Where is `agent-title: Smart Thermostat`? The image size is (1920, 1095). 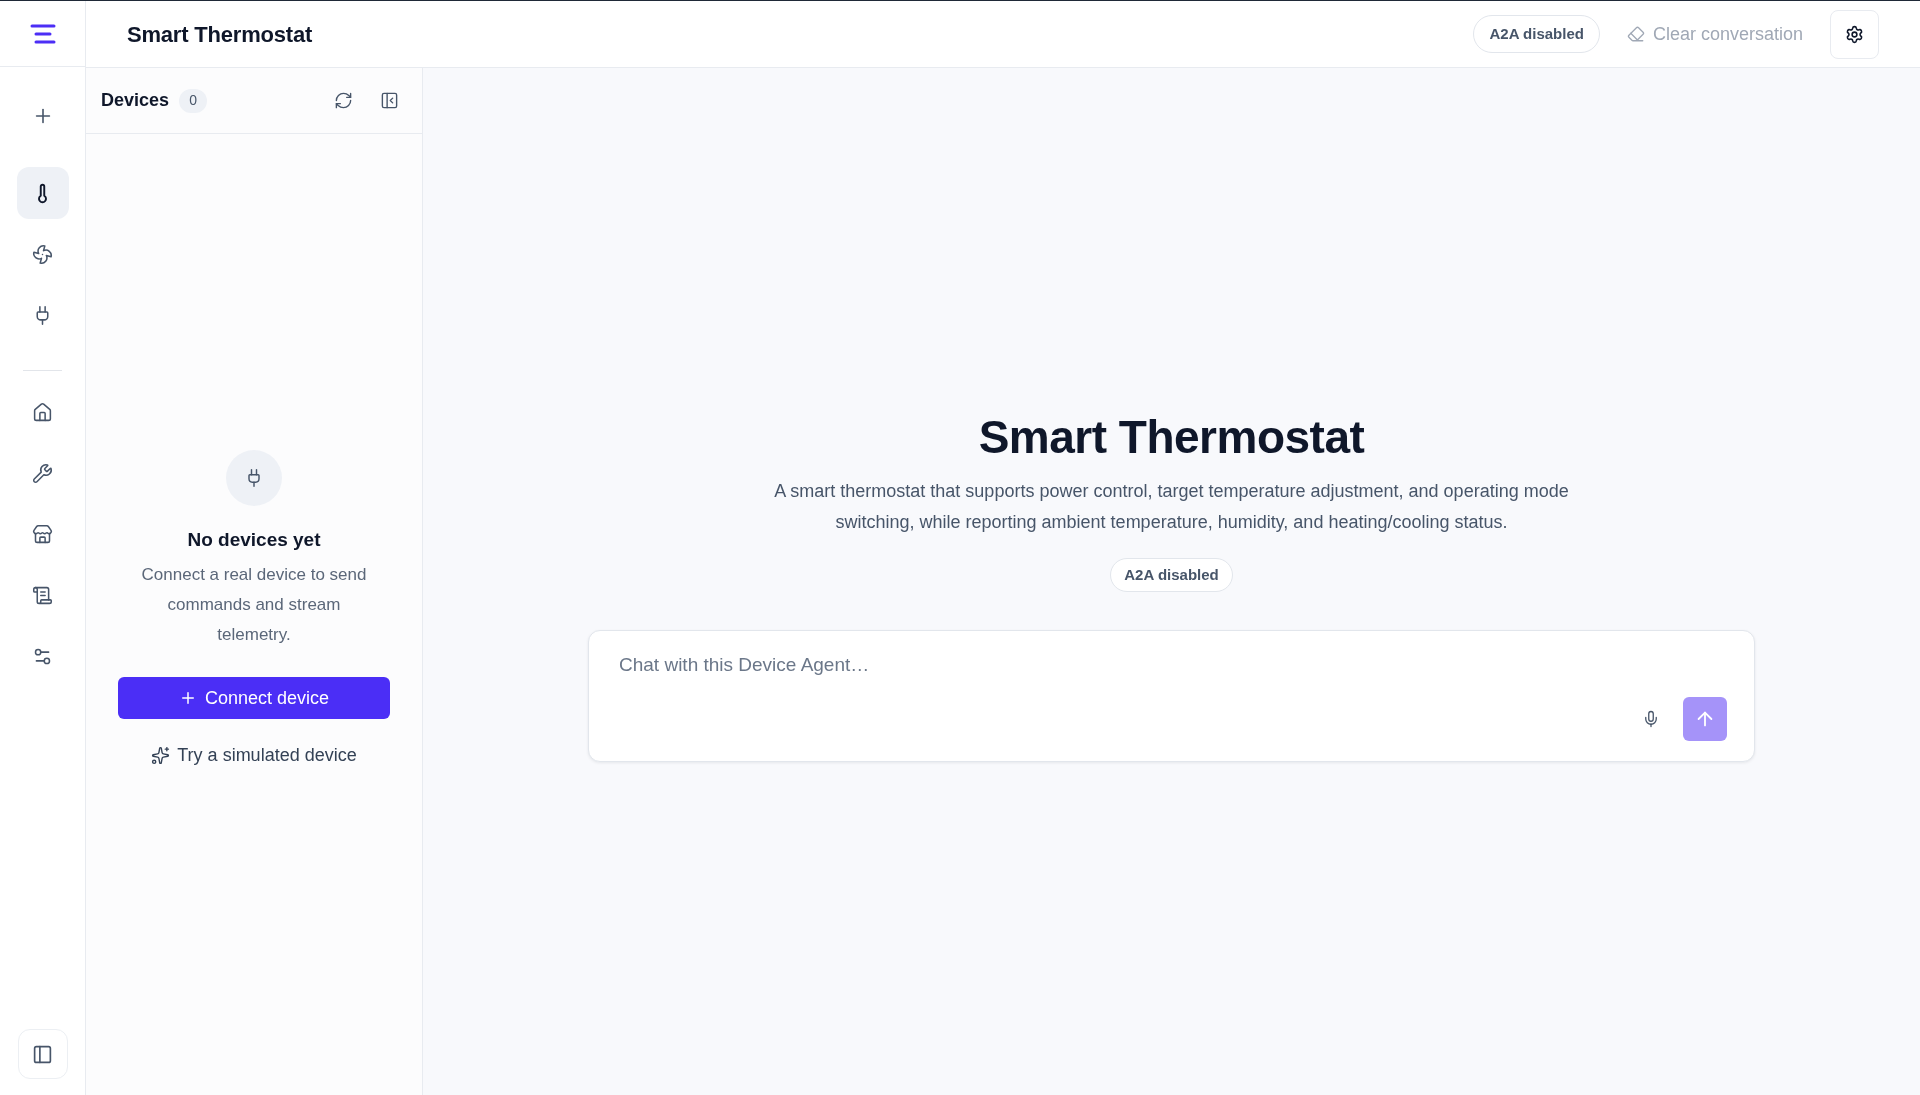
agent-title: Smart Thermostat is located at coordinates (1171, 437).